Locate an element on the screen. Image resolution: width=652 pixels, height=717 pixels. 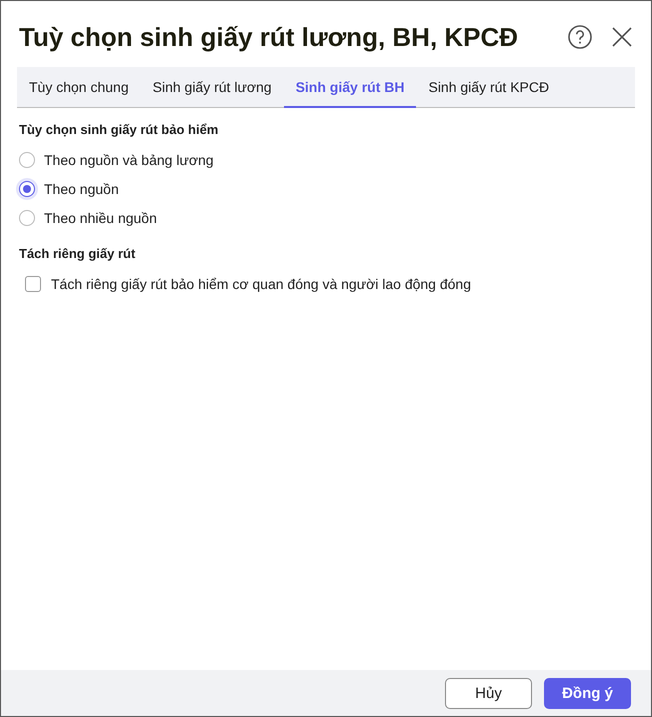
section-heading: Tách riêng giấy rút is located at coordinates (77, 253).